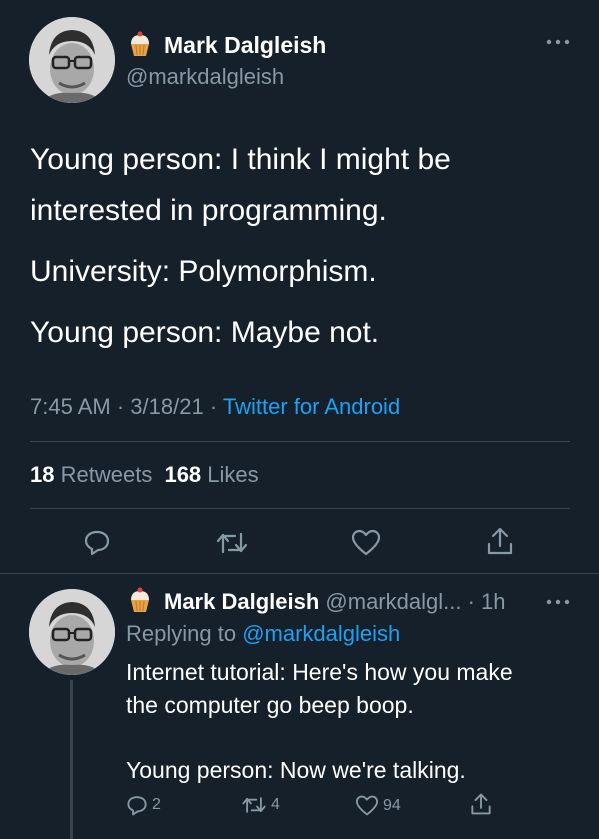  I want to click on reply-header: Mark Dalgleish @markdalgl... · 1h, so click(335, 602).